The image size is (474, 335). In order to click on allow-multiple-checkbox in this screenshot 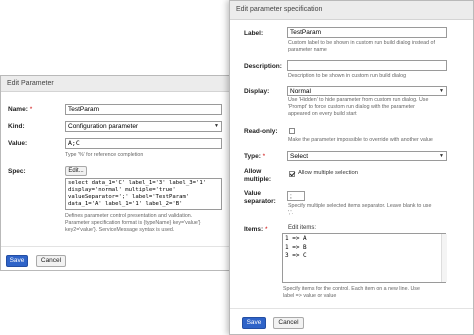, I will do `click(292, 174)`.